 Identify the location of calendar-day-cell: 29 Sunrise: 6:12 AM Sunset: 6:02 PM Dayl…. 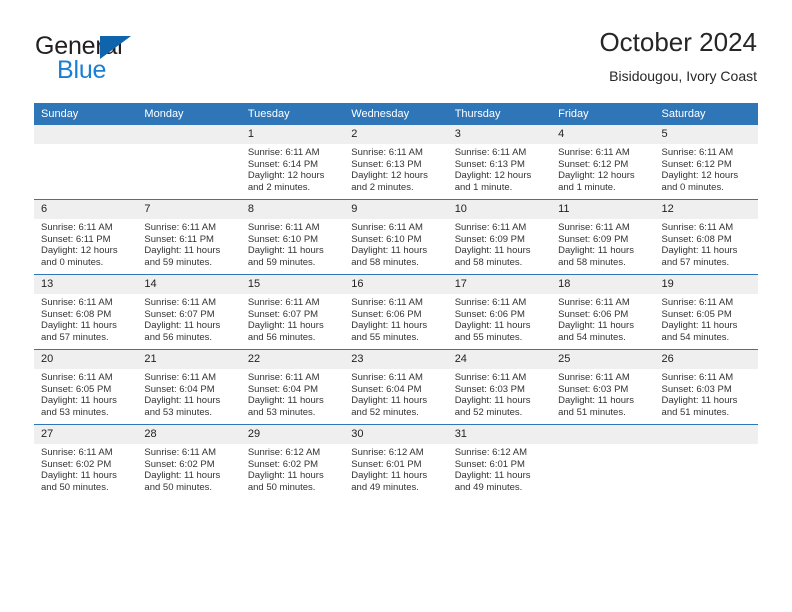
(292, 461).